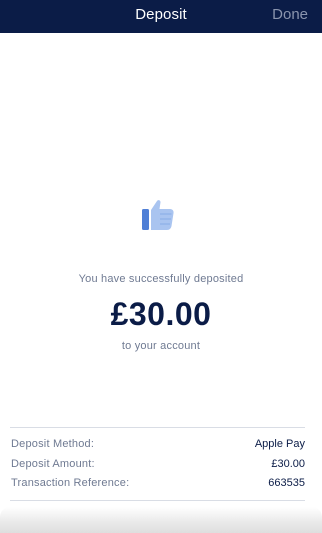 The height and width of the screenshot is (533, 322). What do you see at coordinates (161, 314) in the screenshot?
I see `deposit-amount: £30.00` at bounding box center [161, 314].